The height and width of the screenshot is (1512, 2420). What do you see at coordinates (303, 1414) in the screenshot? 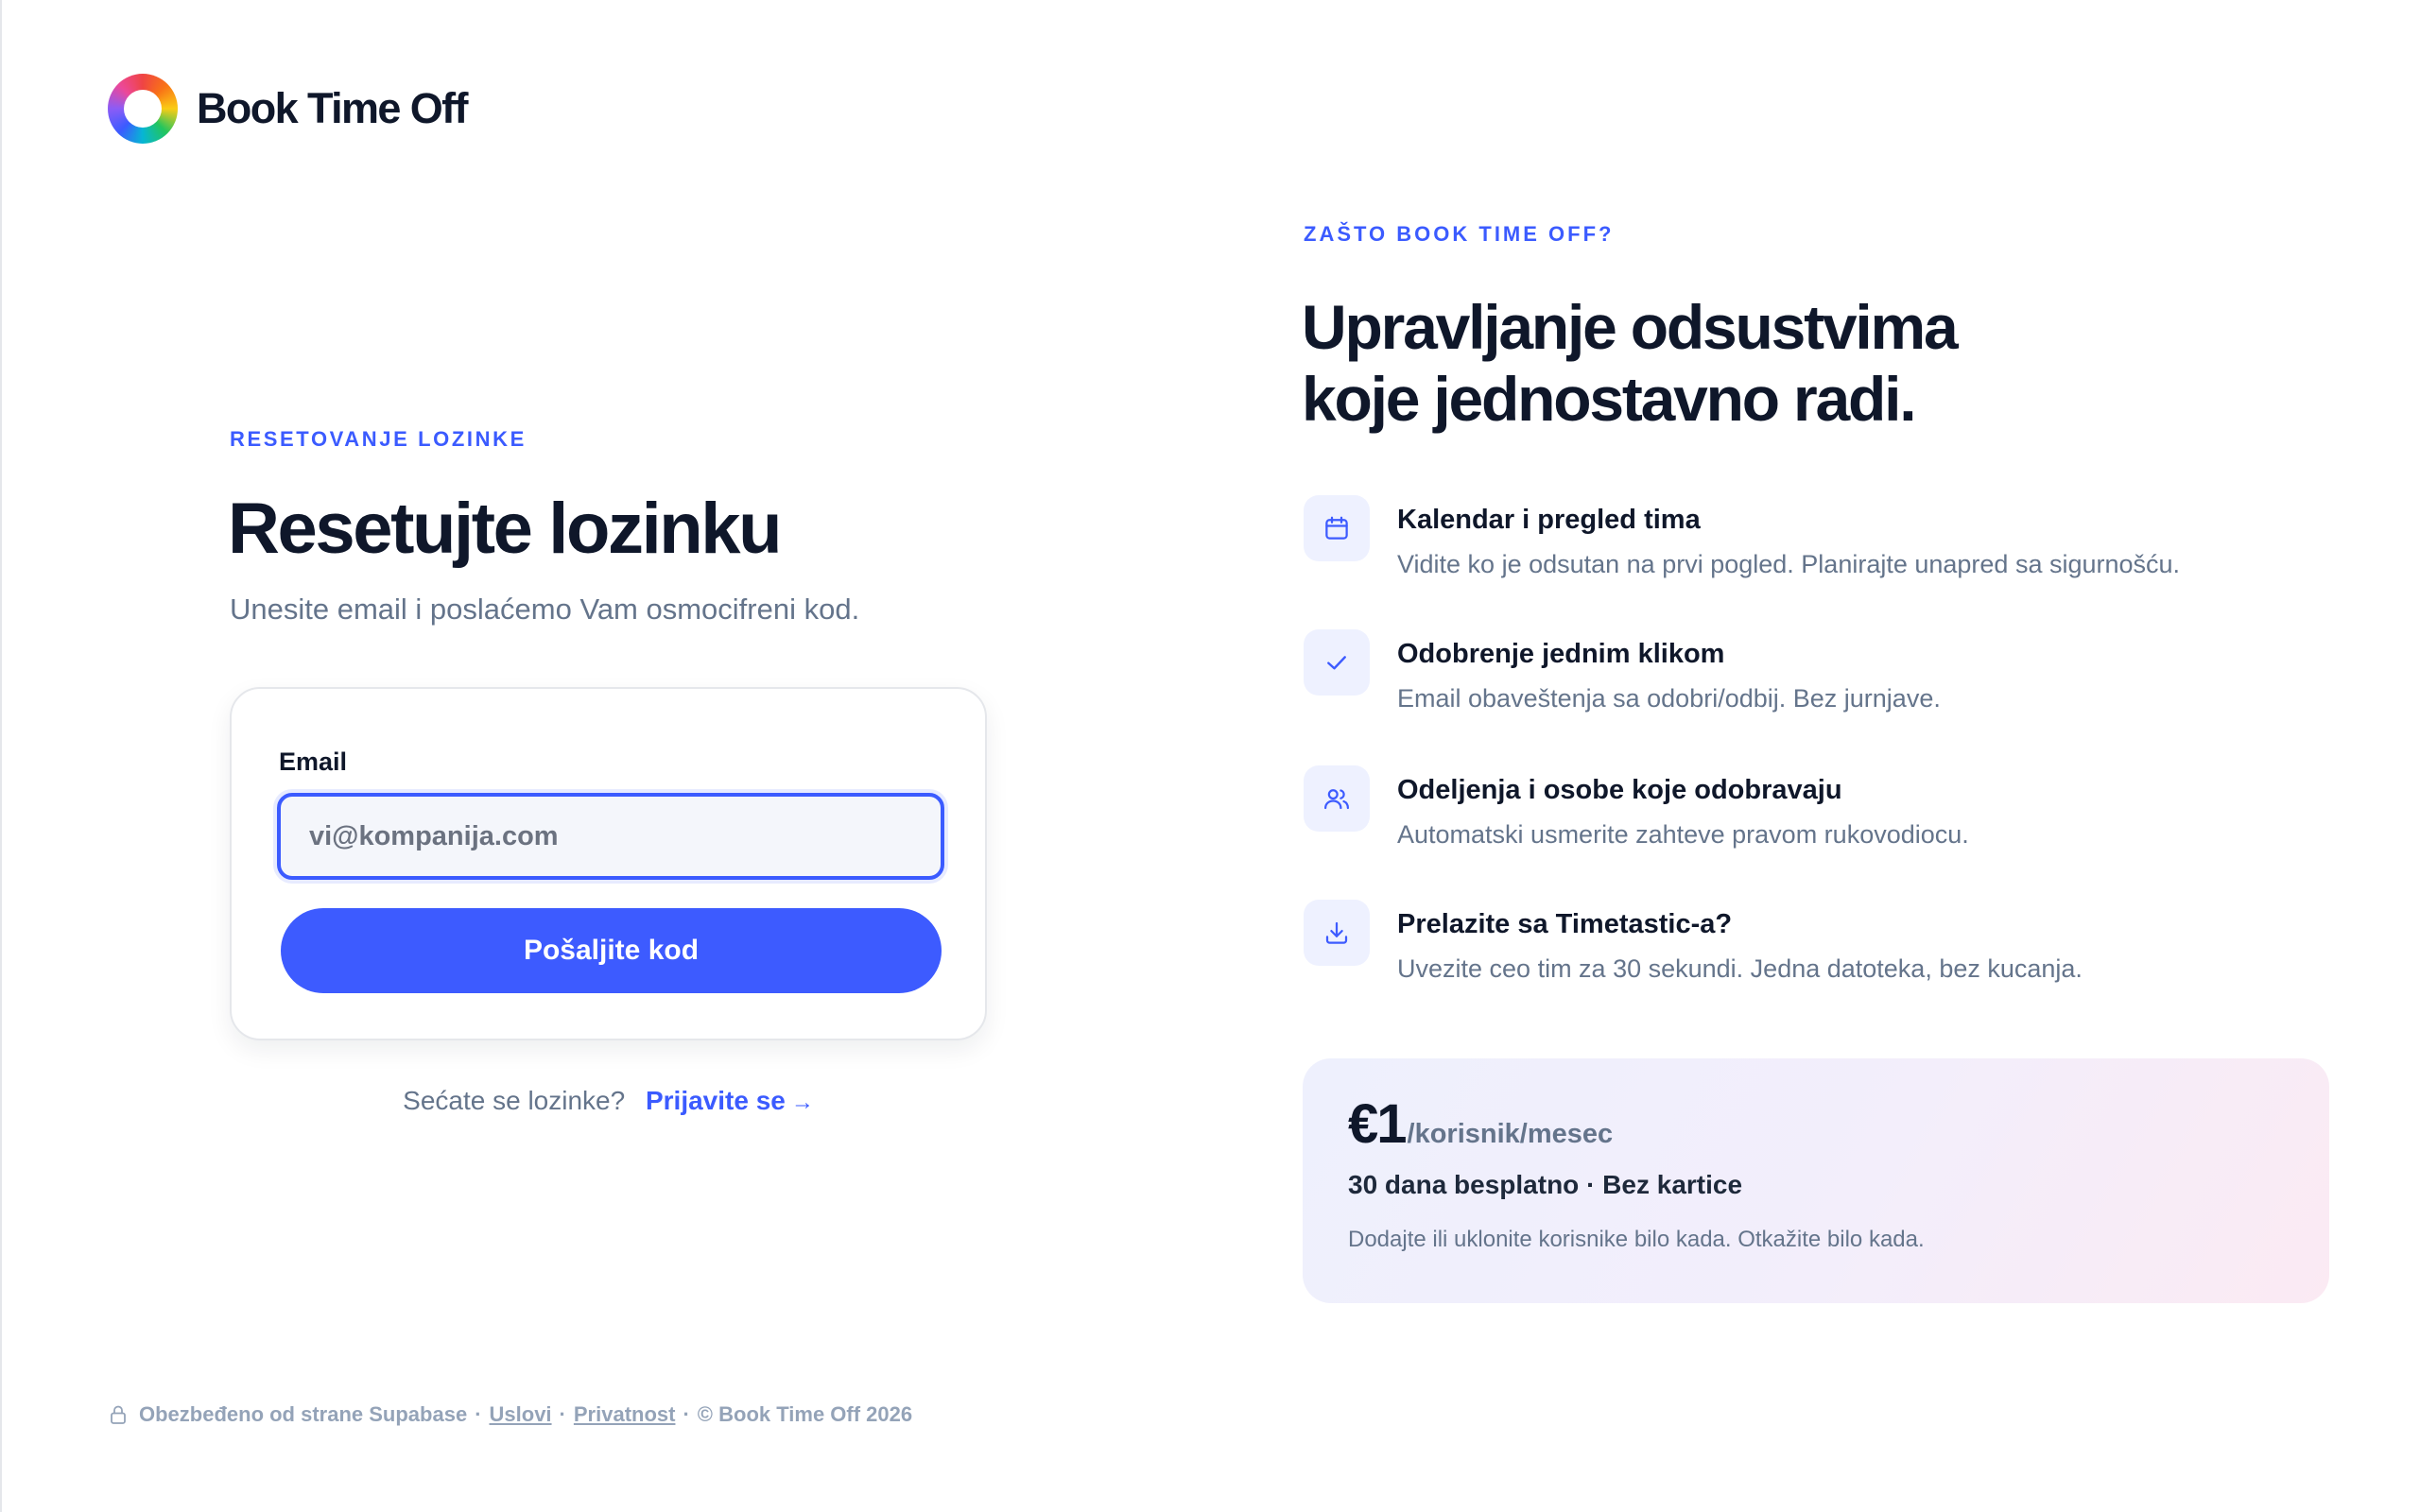
I see `secured-by-text: Obezbeđeno od strane Supabase` at bounding box center [303, 1414].